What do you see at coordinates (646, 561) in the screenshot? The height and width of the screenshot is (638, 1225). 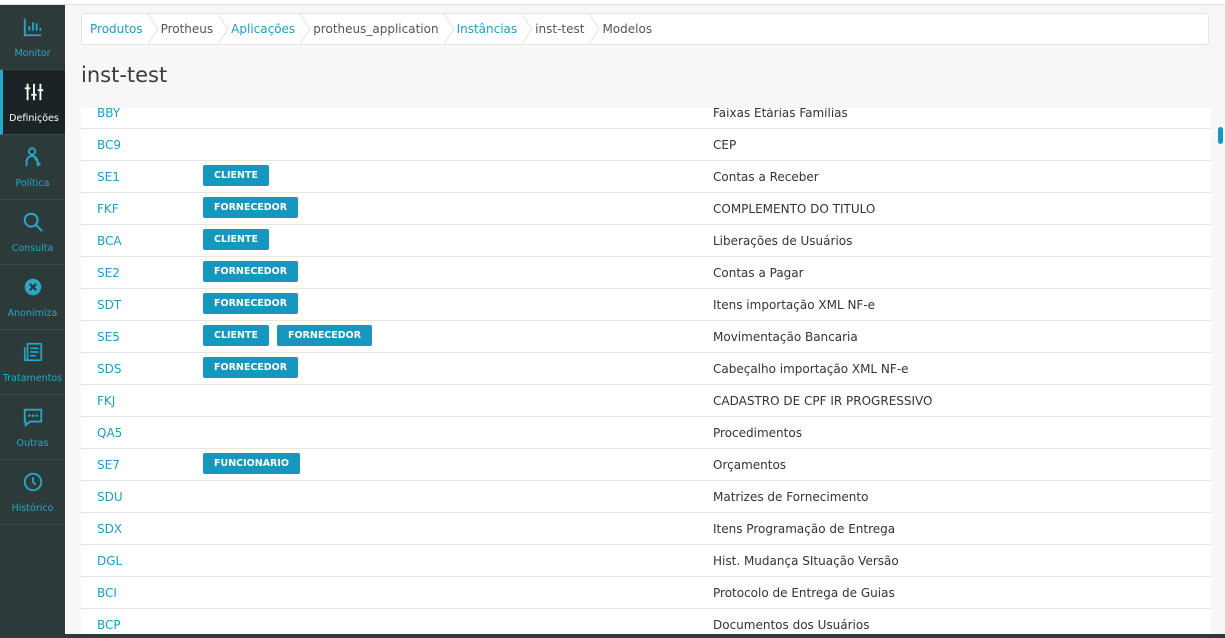 I see `table-row: DGL Hist. Mudança SItuação Versão` at bounding box center [646, 561].